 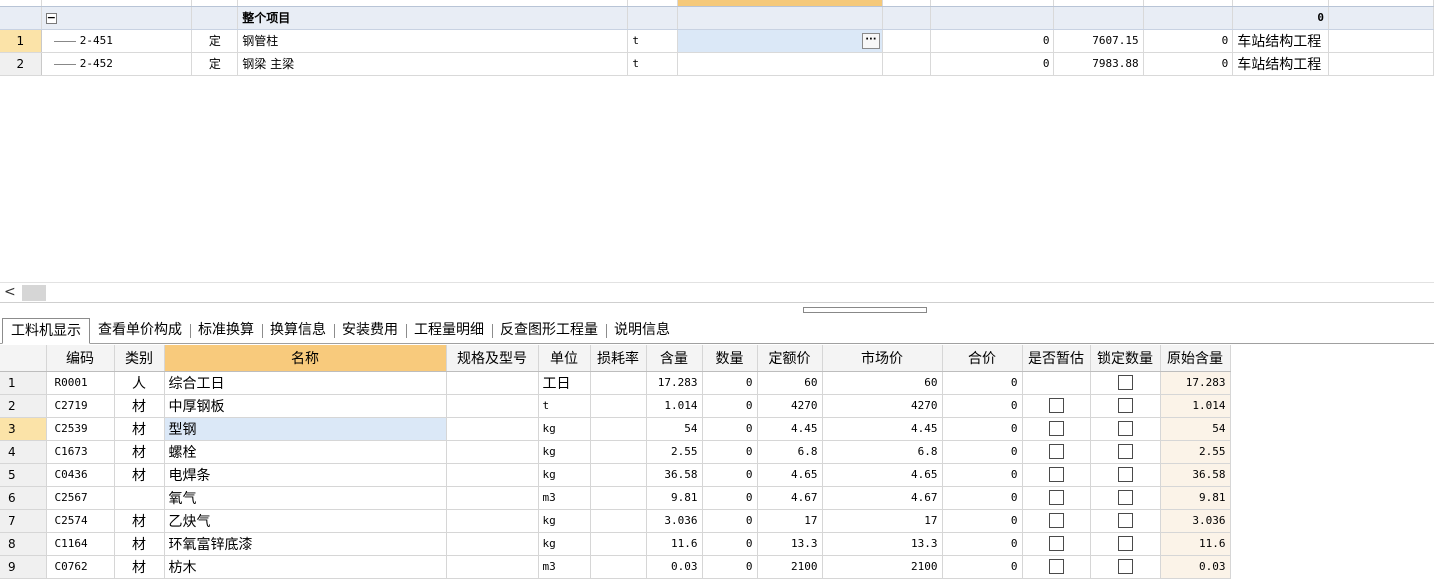 I want to click on resource-row: 1 R0001 人综合工日 工日 17.283 0 60 60 0 17.283, so click(x=615, y=383).